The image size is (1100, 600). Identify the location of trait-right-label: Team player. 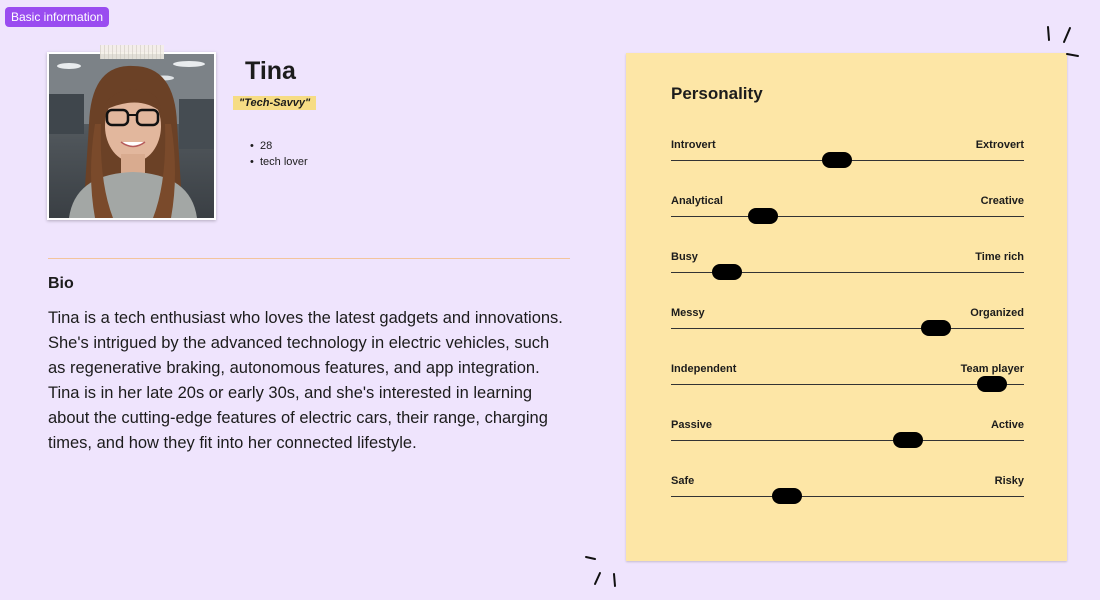
(992, 369).